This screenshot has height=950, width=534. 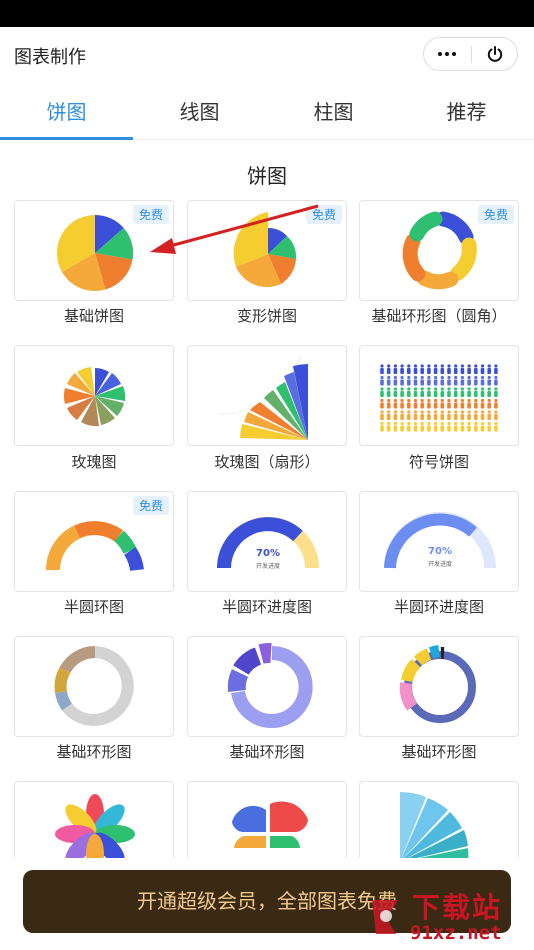 What do you see at coordinates (385, 917) in the screenshot?
I see `watermark-logo-icon` at bounding box center [385, 917].